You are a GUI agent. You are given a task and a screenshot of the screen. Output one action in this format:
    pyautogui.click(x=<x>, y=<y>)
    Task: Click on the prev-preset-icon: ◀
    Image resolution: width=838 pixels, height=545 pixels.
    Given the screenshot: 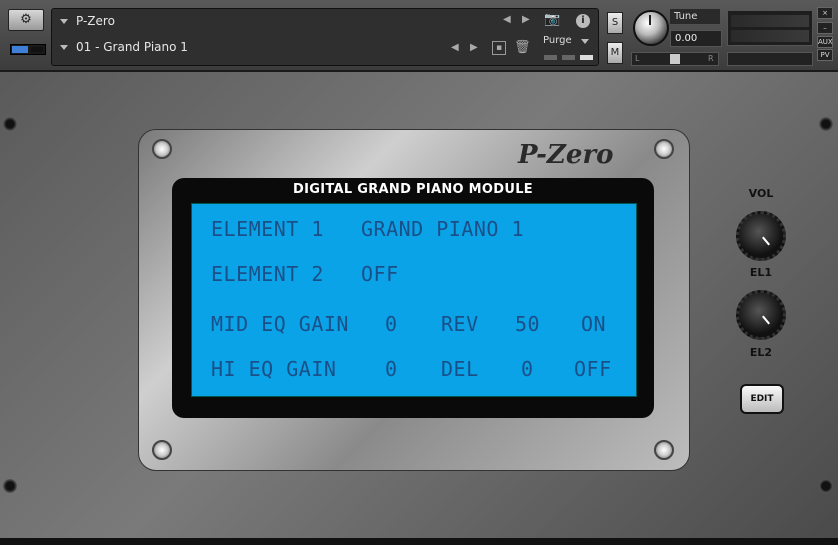 What is the action you would take?
    pyautogui.click(x=455, y=47)
    